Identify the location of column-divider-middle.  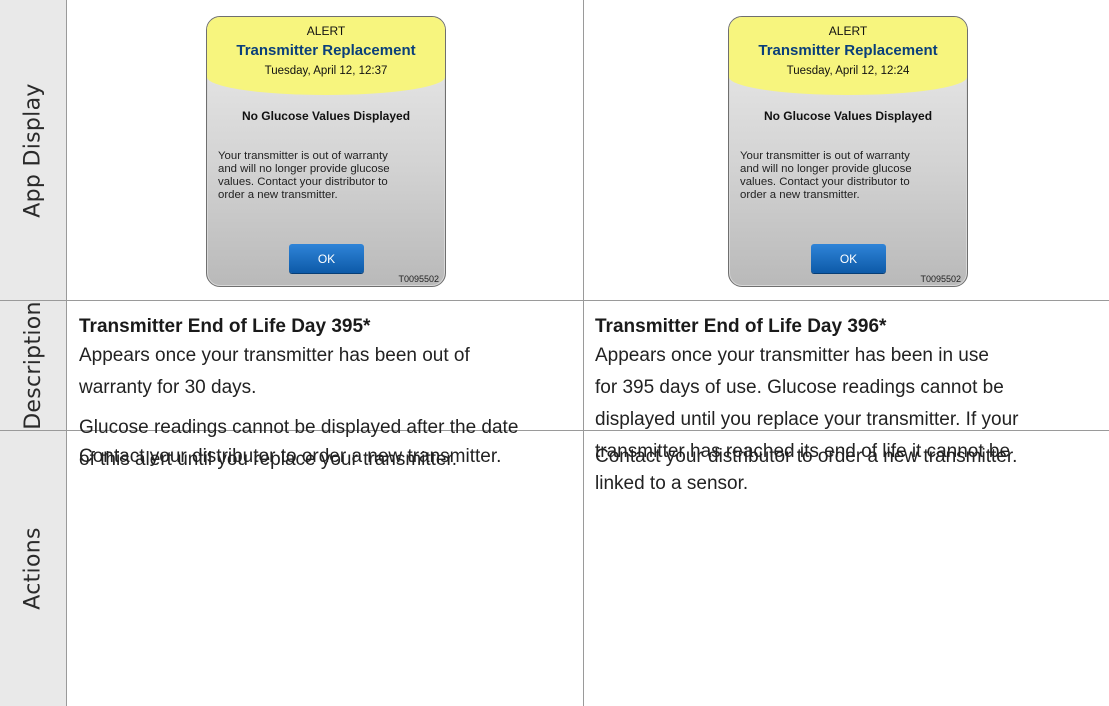
(583, 353).